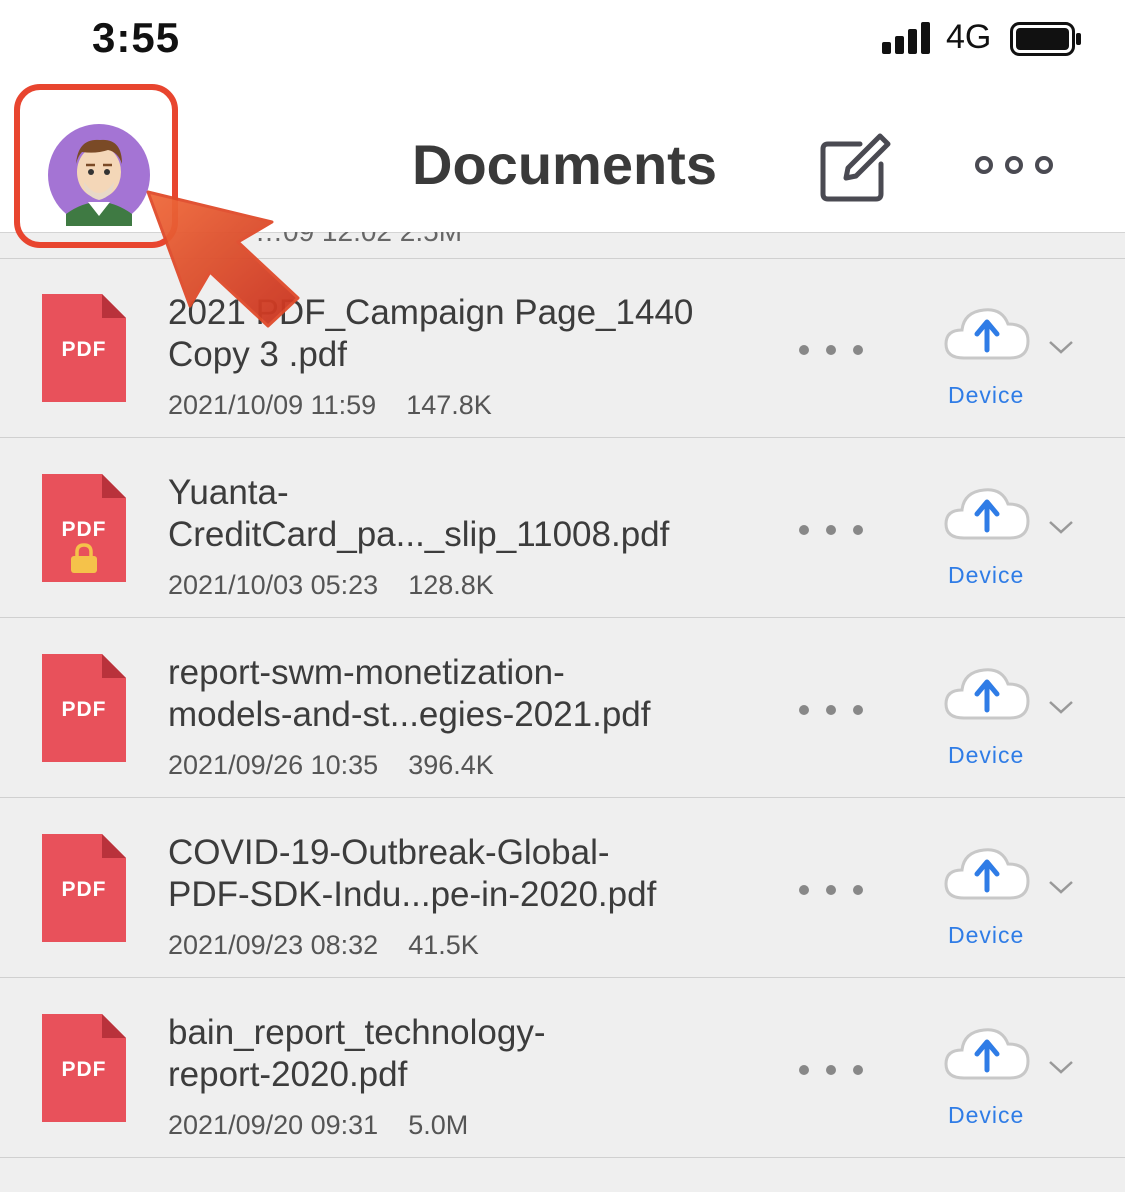  I want to click on file-date: 2021/09/23 08:32, so click(273, 945).